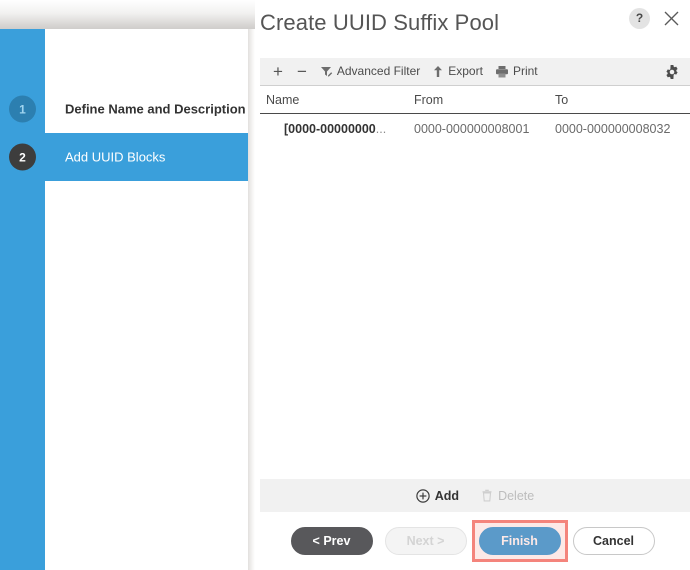 The height and width of the screenshot is (570, 690). What do you see at coordinates (447, 495) in the screenshot?
I see `add-block-label: Add` at bounding box center [447, 495].